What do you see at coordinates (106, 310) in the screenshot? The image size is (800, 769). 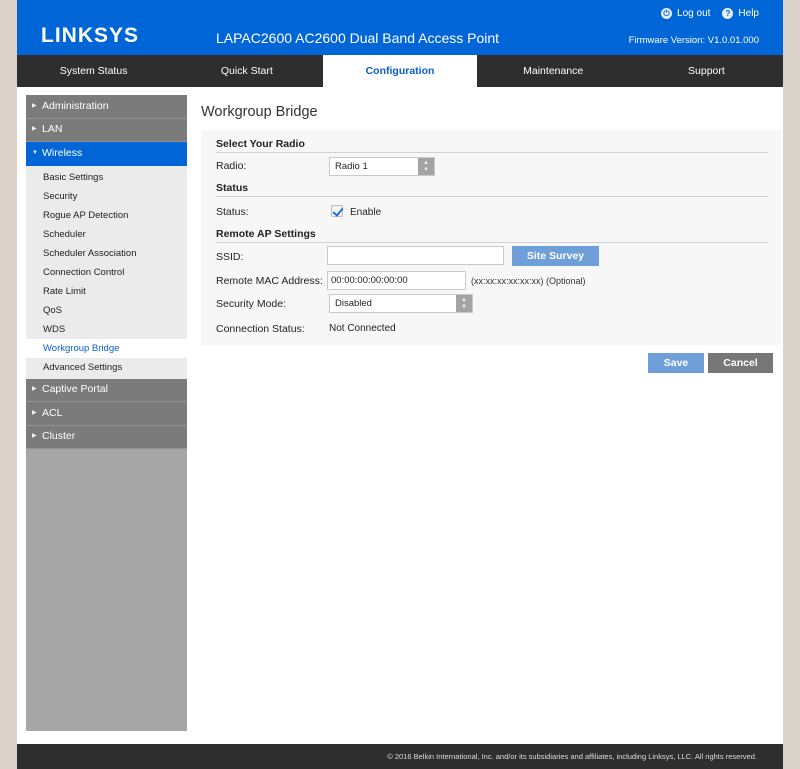 I see `sidebar-item-qos: QoS` at bounding box center [106, 310].